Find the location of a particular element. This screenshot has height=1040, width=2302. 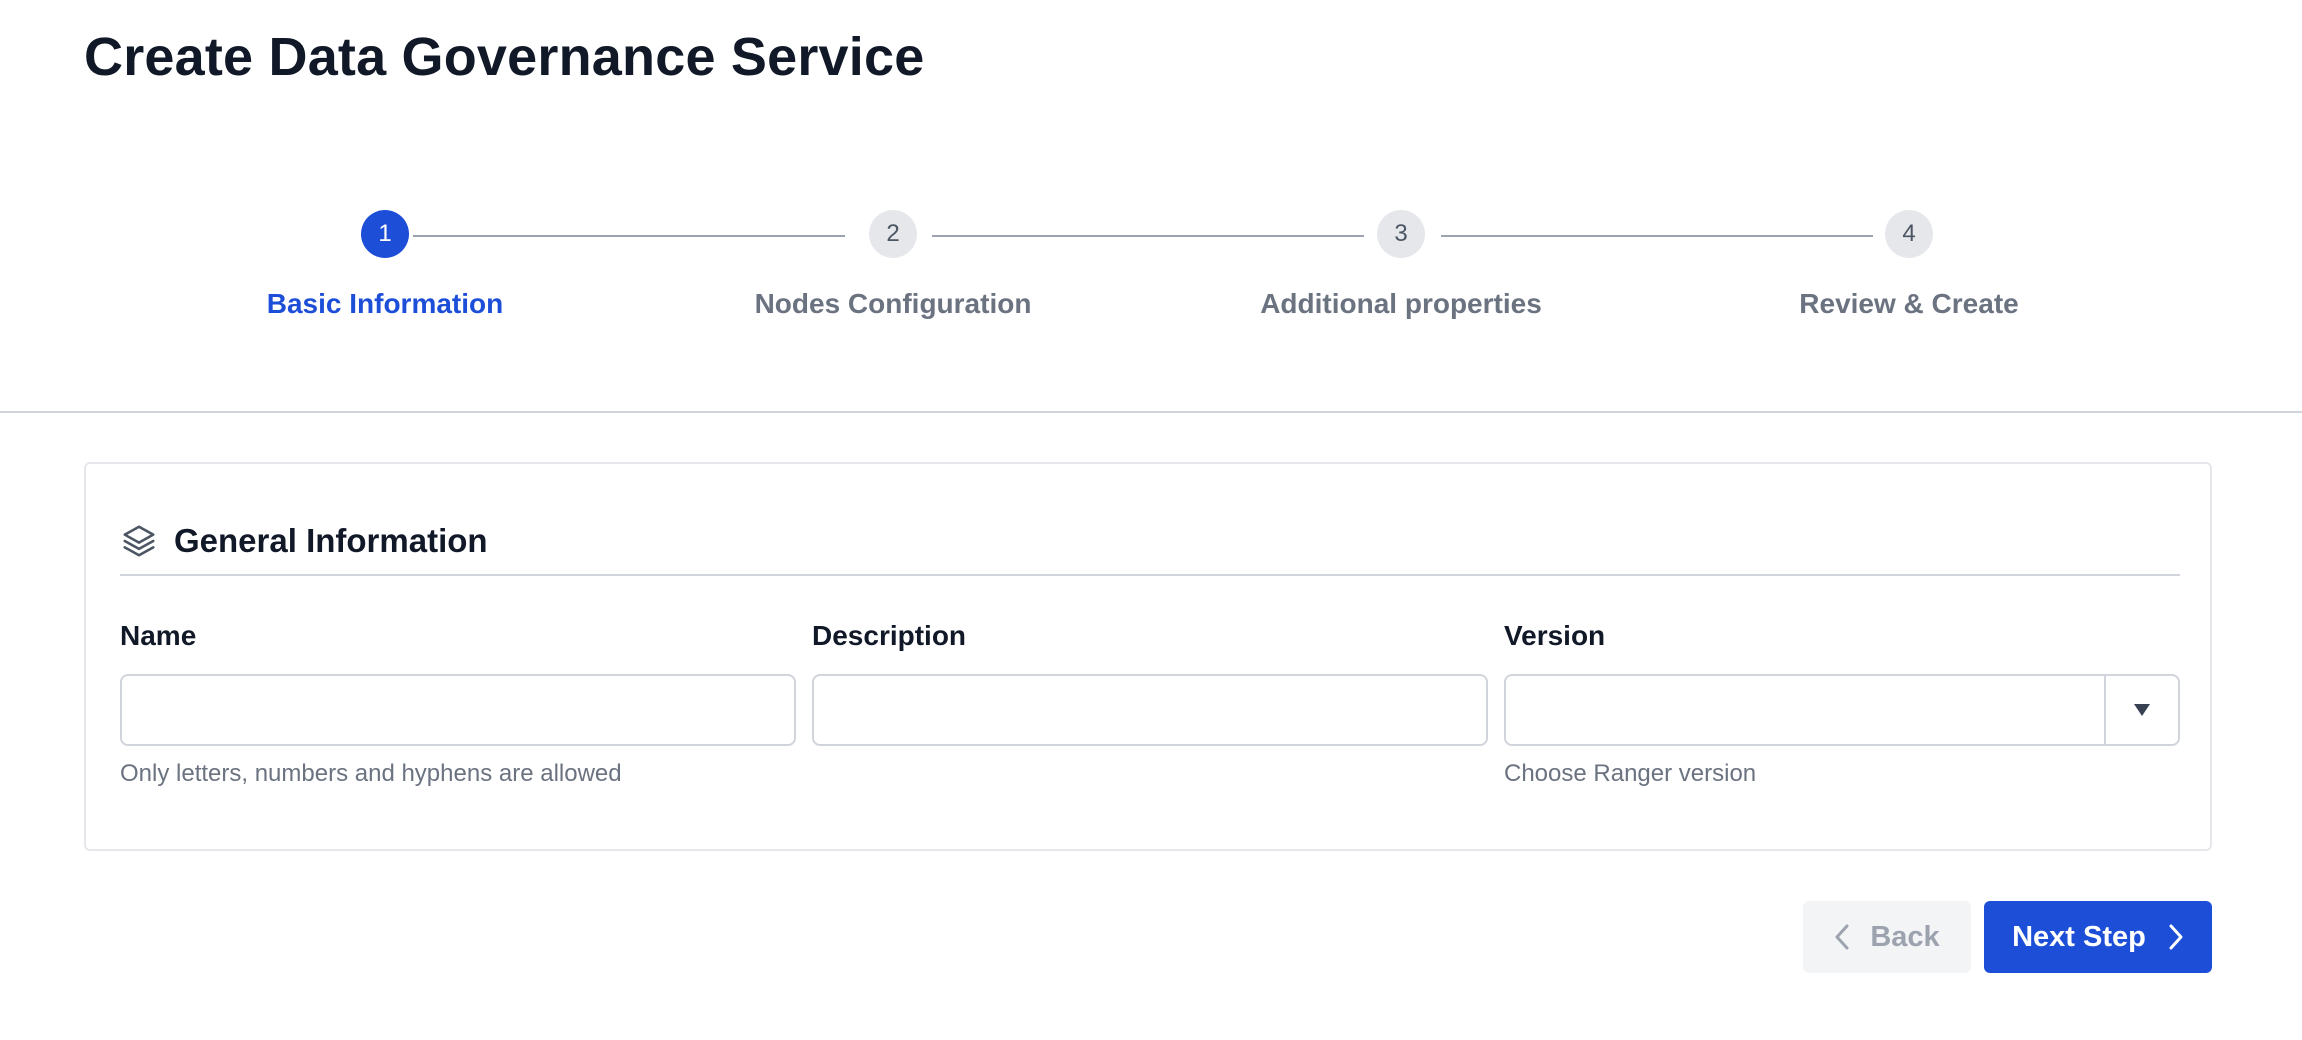

step-number: 4 is located at coordinates (1909, 234).